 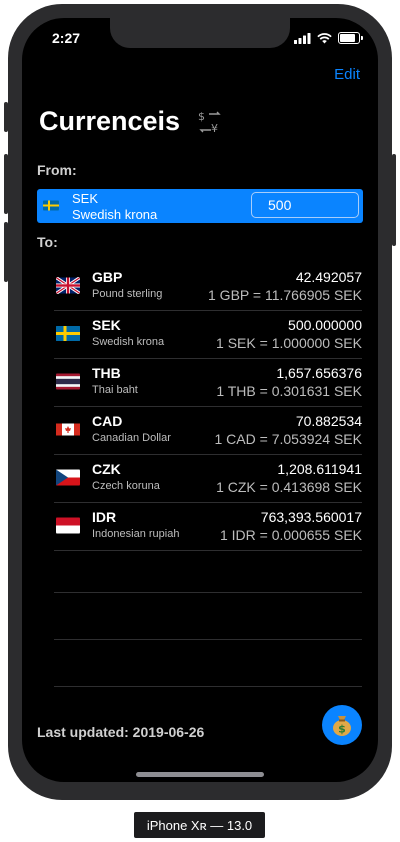 What do you see at coordinates (200, 774) in the screenshot?
I see `home-indicator` at bounding box center [200, 774].